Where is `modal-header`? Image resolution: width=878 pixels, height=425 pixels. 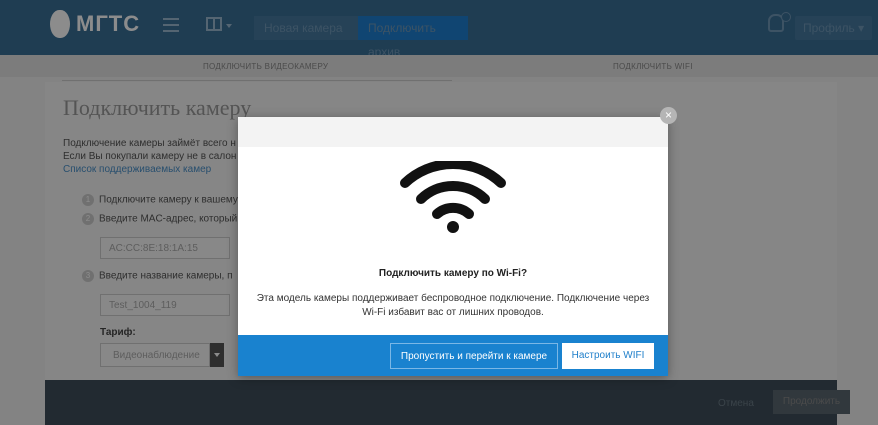
modal-header is located at coordinates (453, 132).